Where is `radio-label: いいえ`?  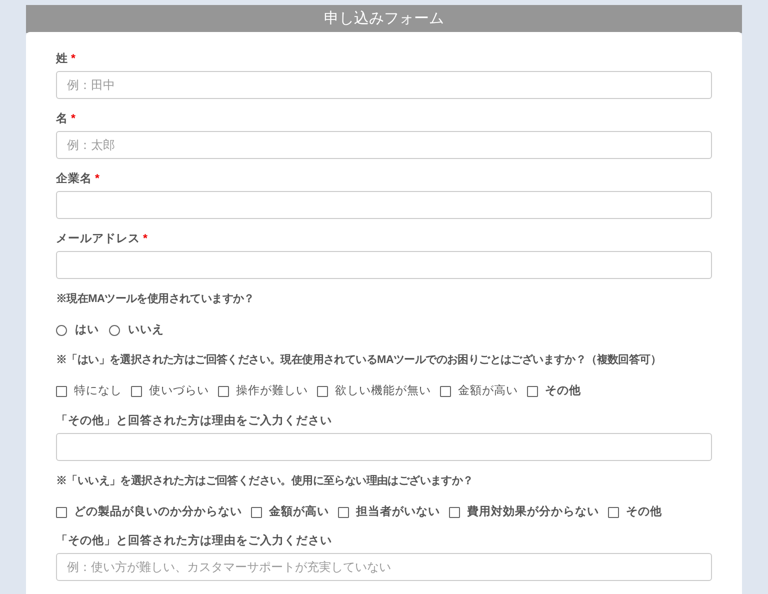
radio-label: いいえ is located at coordinates (146, 330).